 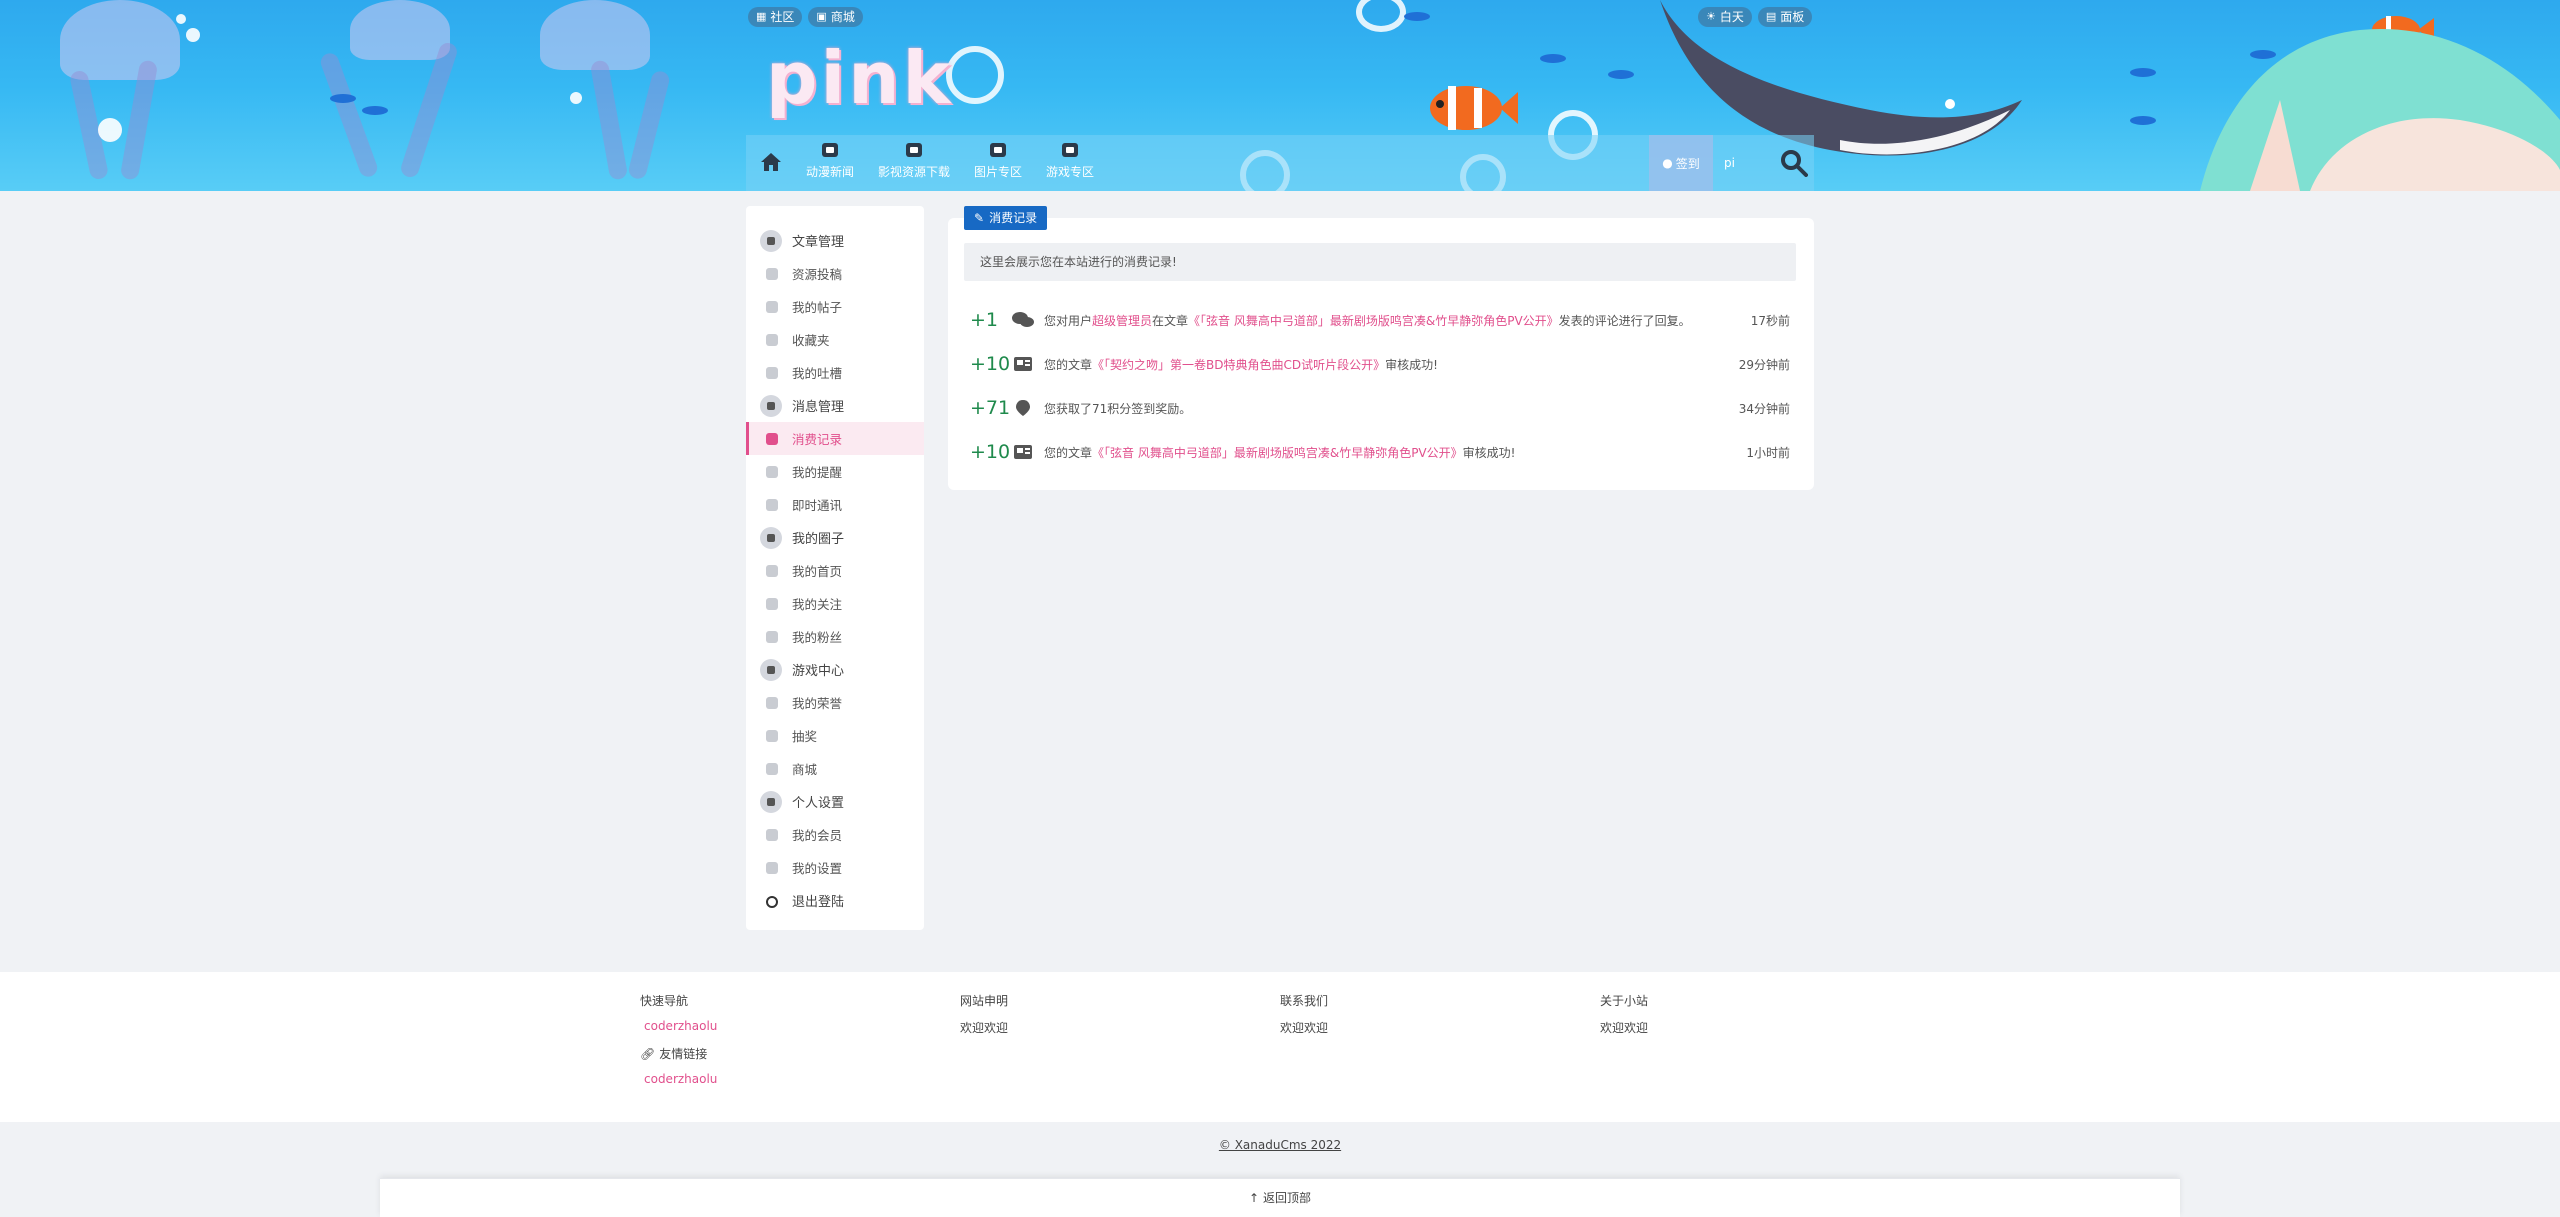 What do you see at coordinates (914, 172) in the screenshot?
I see `nav-label: 影视资源下载` at bounding box center [914, 172].